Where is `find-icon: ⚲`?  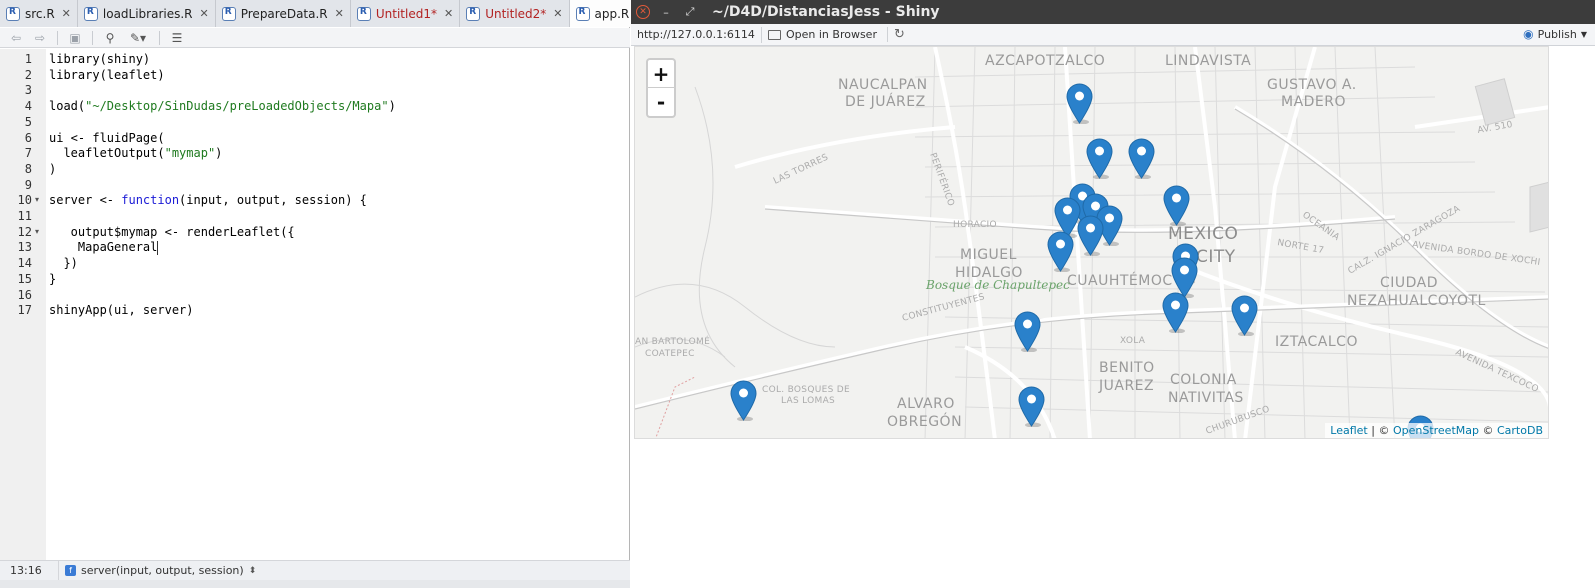 find-icon: ⚲ is located at coordinates (110, 38).